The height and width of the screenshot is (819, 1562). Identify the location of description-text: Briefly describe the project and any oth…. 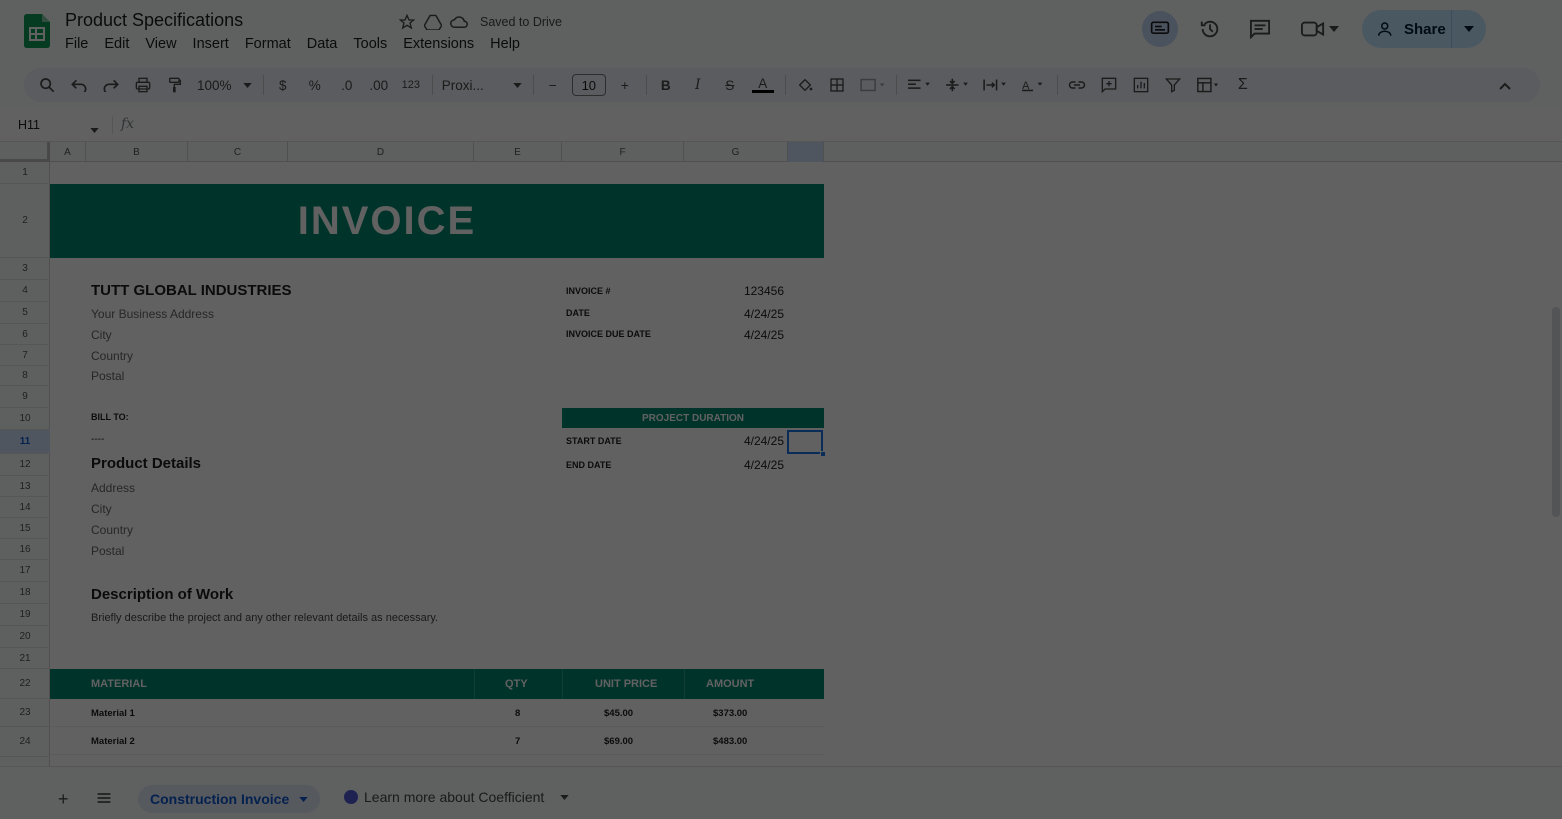
(264, 618).